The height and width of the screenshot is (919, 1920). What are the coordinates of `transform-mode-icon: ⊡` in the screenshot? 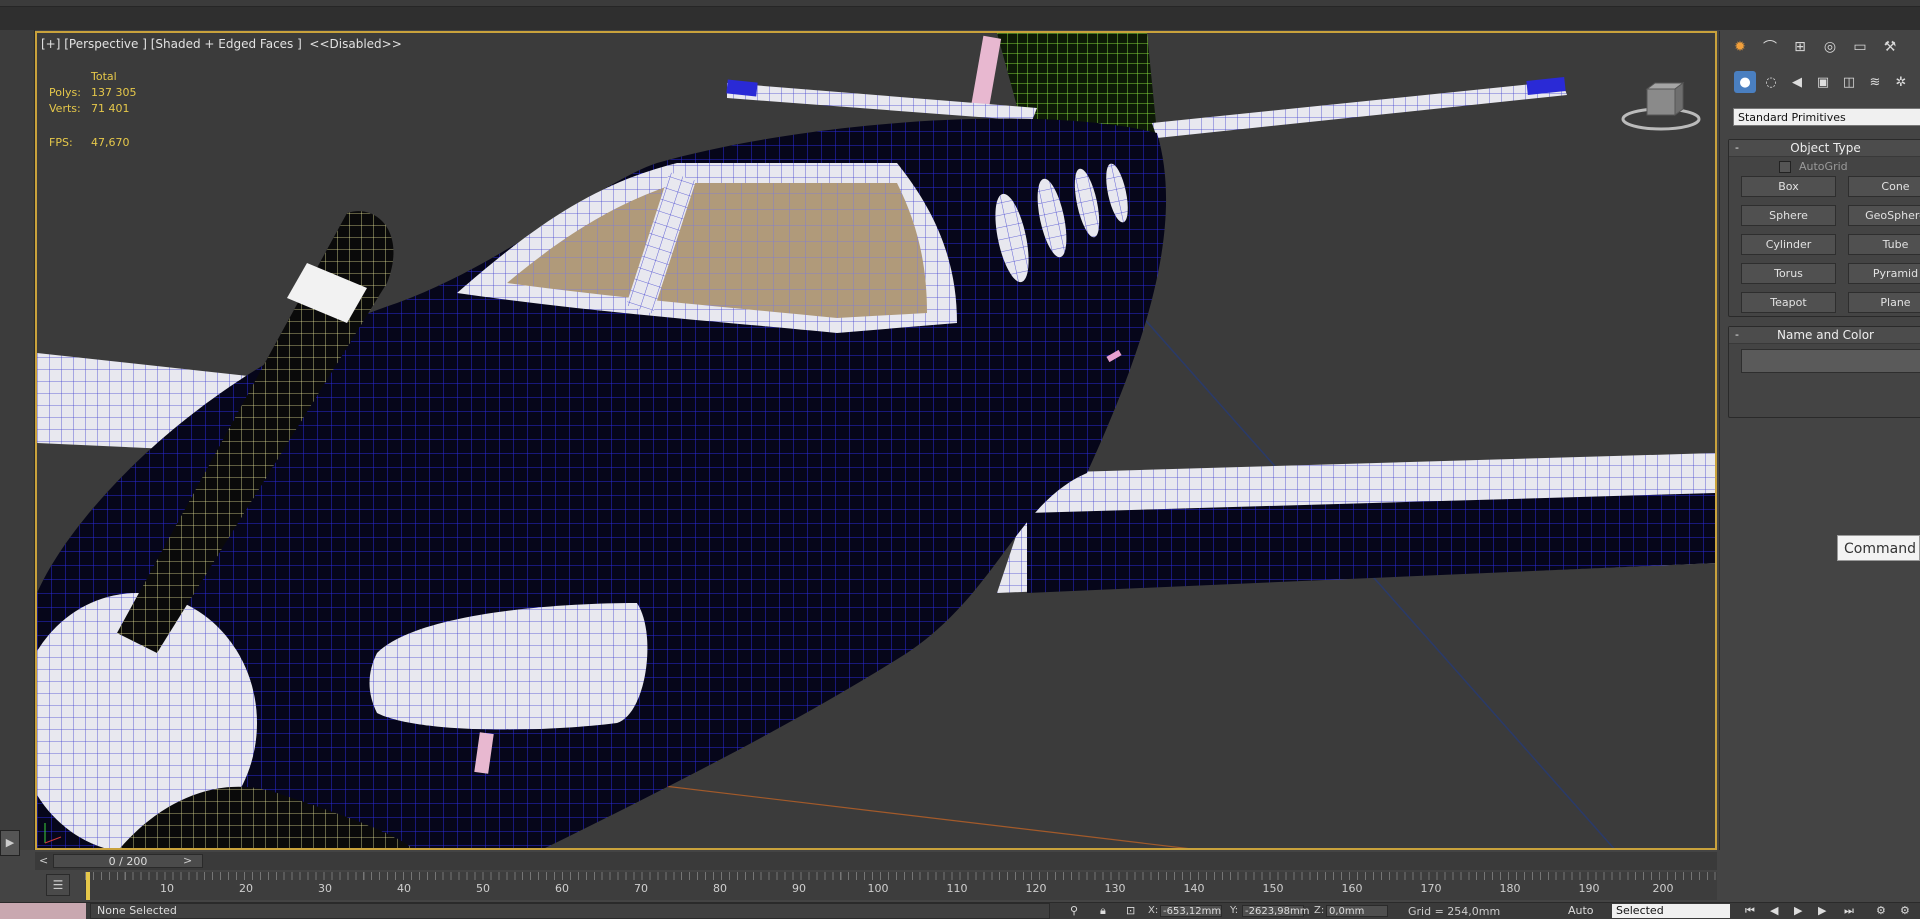 It's located at (1130, 910).